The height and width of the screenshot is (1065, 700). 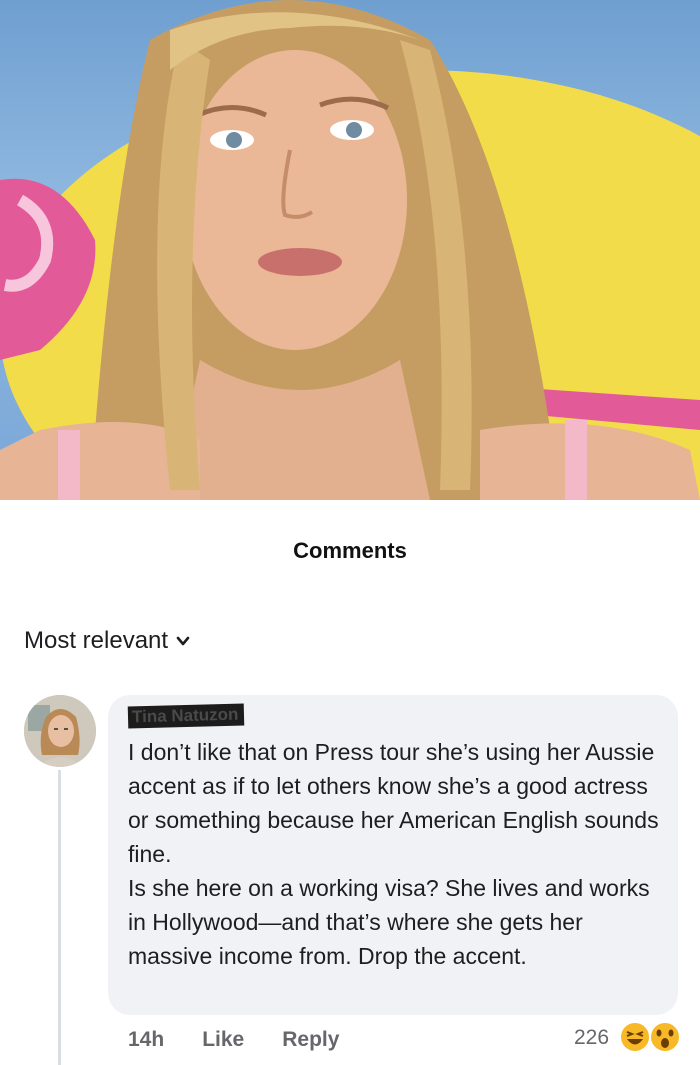 I want to click on comment-author: Tina Natuzon, so click(x=186, y=716).